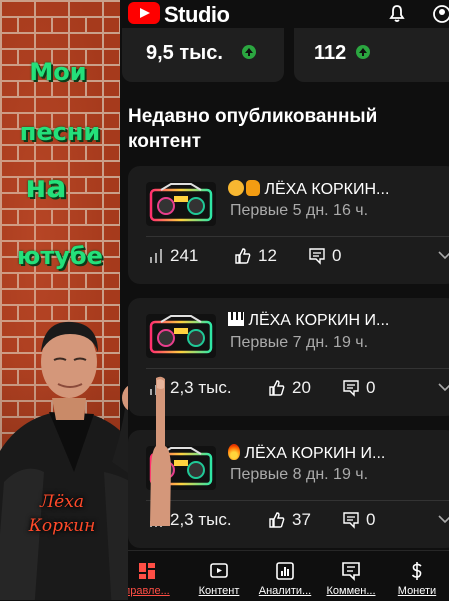  I want to click on fire-emoji-icon, so click(234, 452).